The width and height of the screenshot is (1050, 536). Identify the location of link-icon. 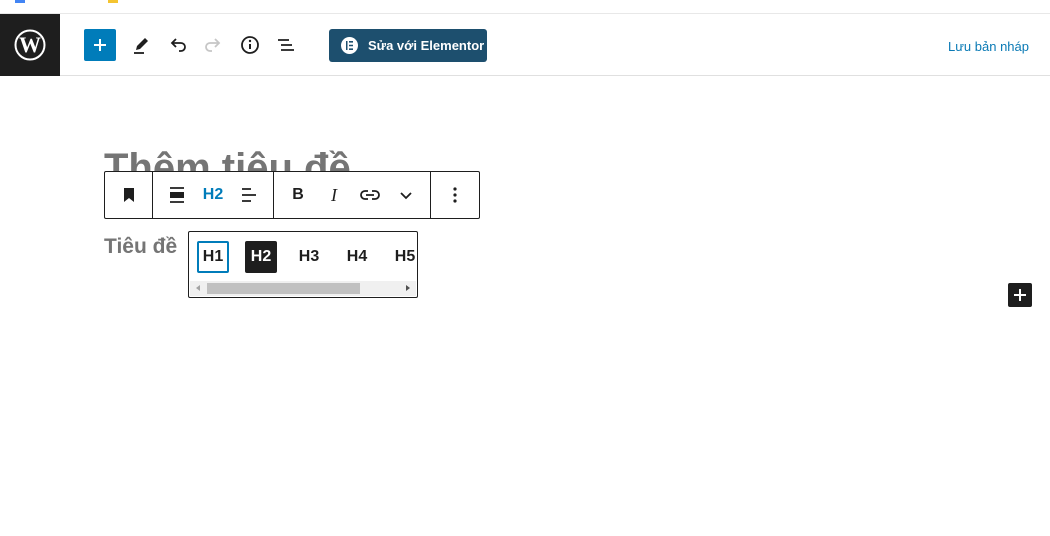
(370, 195).